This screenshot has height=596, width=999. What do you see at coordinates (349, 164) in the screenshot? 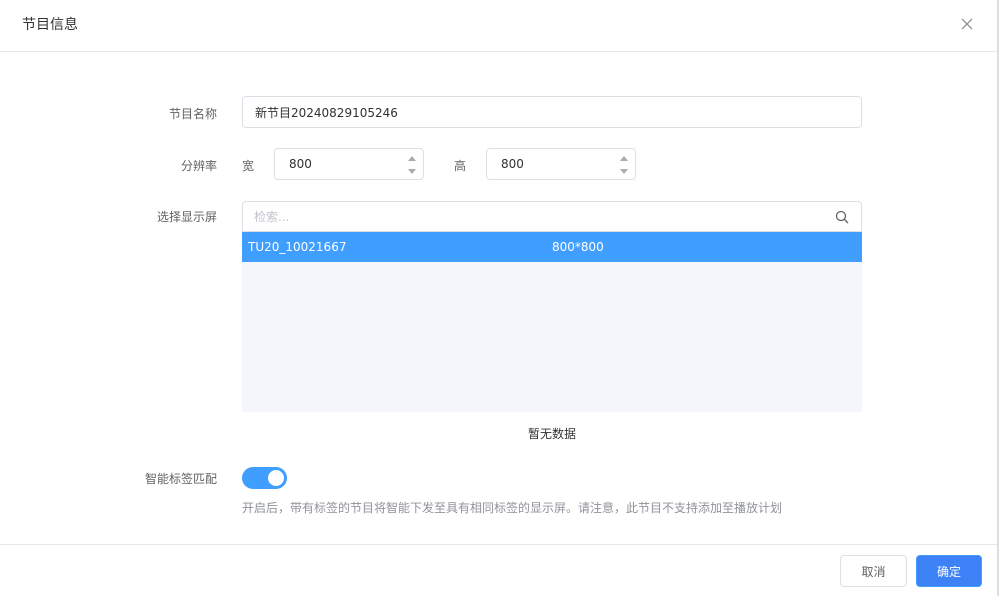
I see `width-input: 800` at bounding box center [349, 164].